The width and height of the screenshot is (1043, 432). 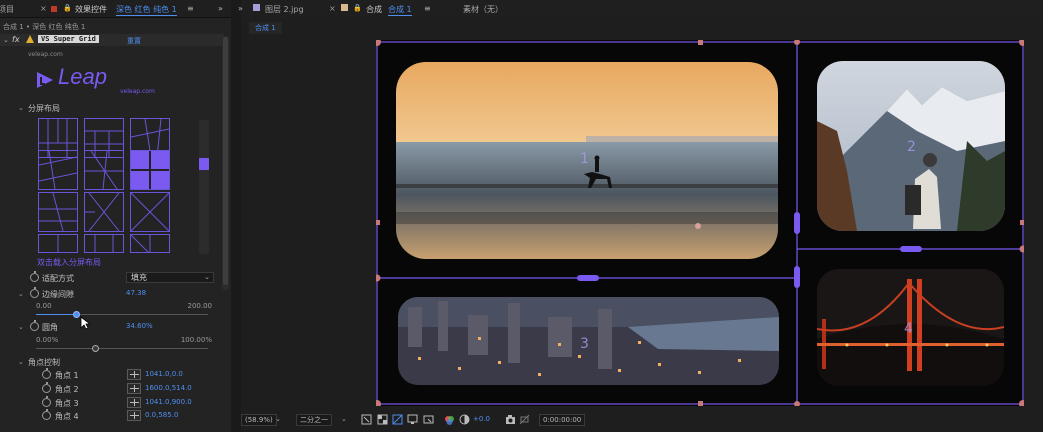 I want to click on corner-section-header: ⌄ 角点控制, so click(x=112, y=362).